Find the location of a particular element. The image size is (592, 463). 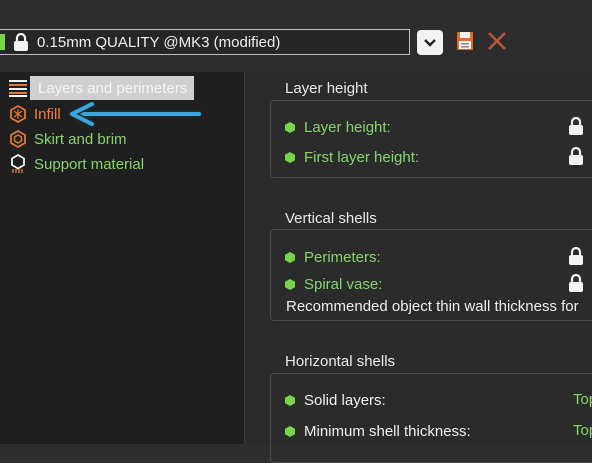

annotation-arrow is located at coordinates (135, 115).